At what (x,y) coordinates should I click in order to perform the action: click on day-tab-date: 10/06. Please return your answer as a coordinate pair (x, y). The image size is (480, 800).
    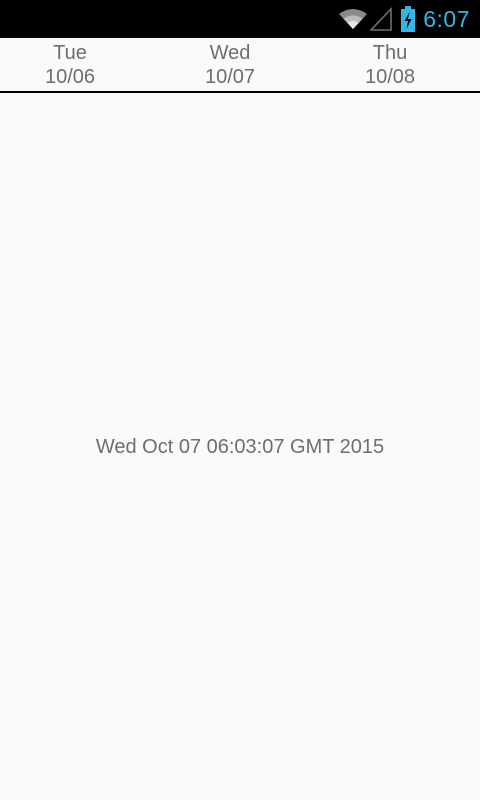
    Looking at the image, I should click on (70, 77).